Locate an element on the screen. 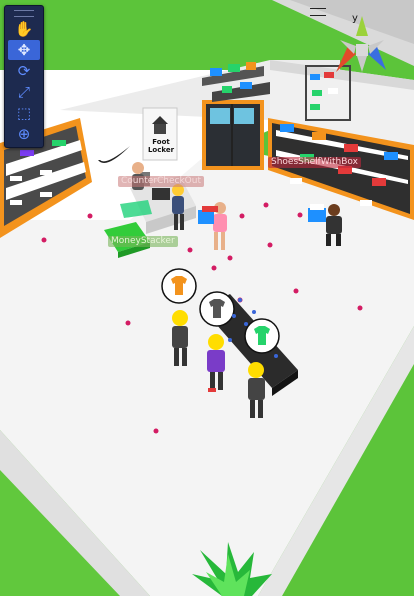  thought-bubble-gray-shirt is located at coordinates (217, 309).